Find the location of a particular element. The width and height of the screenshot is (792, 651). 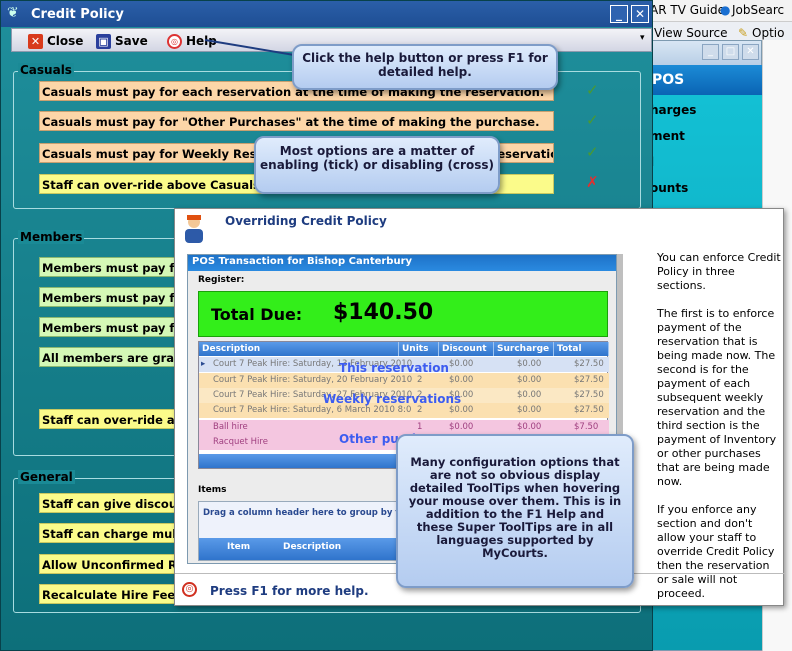

total-due-label: Total Due: is located at coordinates (257, 314).